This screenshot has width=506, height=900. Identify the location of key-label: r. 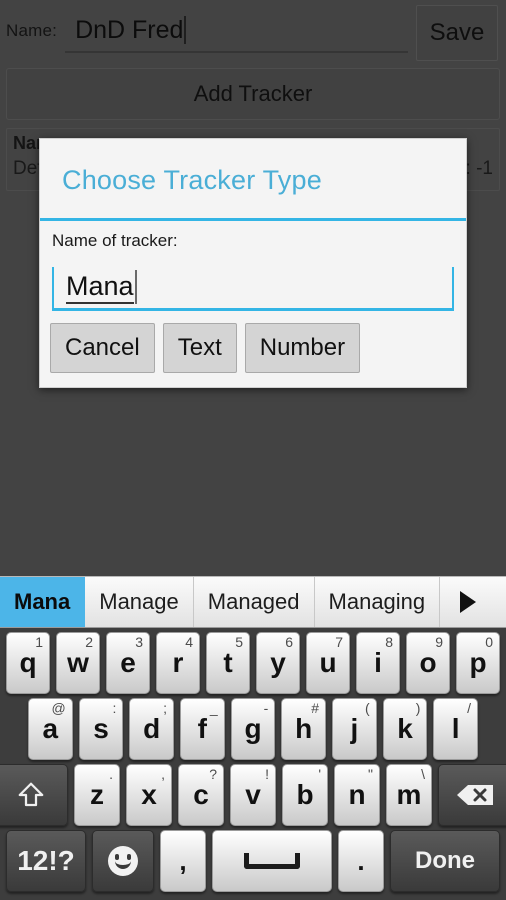
(178, 662).